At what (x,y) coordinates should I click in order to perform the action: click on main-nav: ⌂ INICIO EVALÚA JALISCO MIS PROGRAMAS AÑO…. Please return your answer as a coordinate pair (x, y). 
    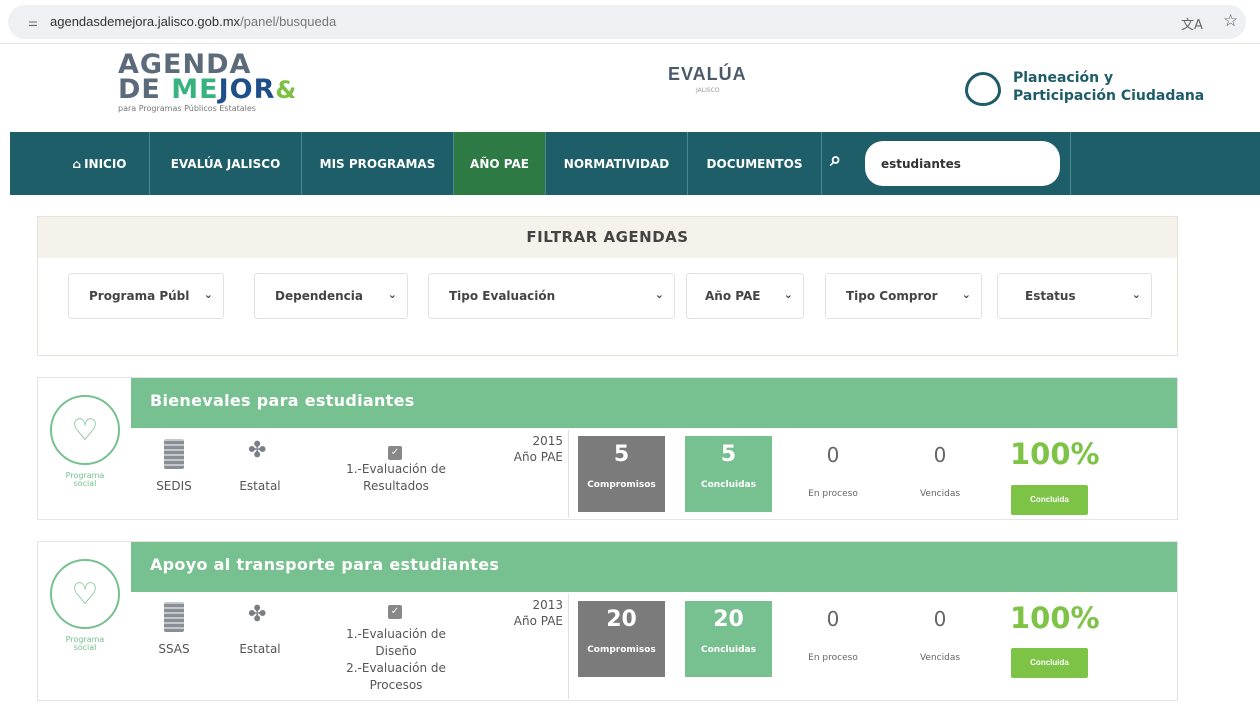
    Looking at the image, I should click on (635, 163).